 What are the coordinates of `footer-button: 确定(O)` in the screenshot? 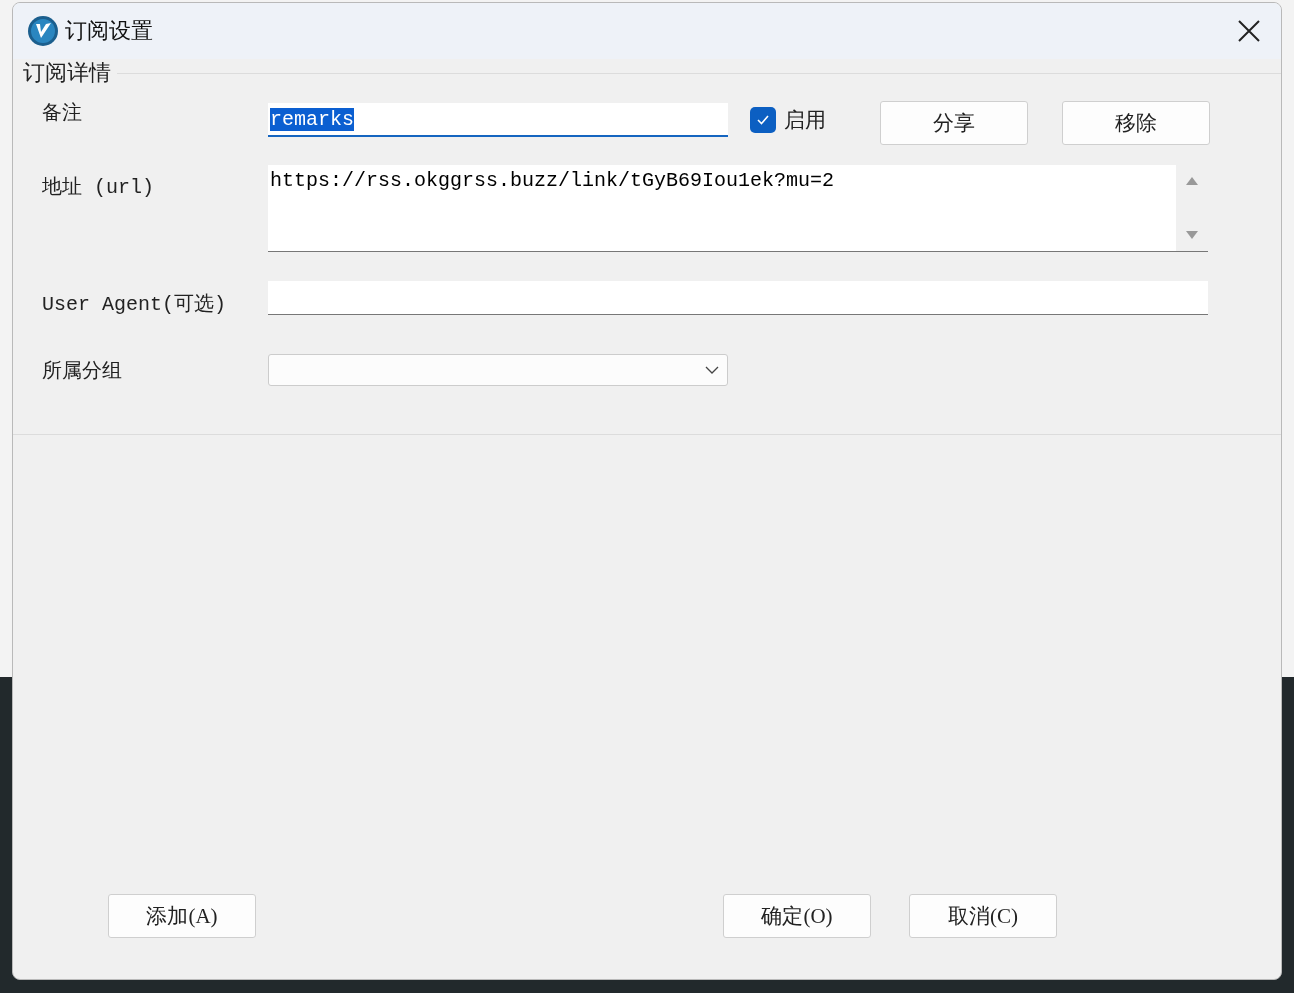 It's located at (797, 916).